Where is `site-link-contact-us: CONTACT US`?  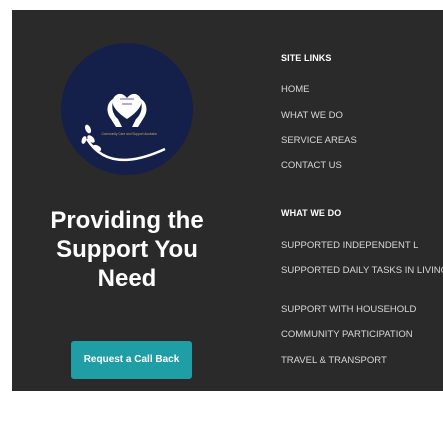 site-link-contact-us: CONTACT US is located at coordinates (311, 166).